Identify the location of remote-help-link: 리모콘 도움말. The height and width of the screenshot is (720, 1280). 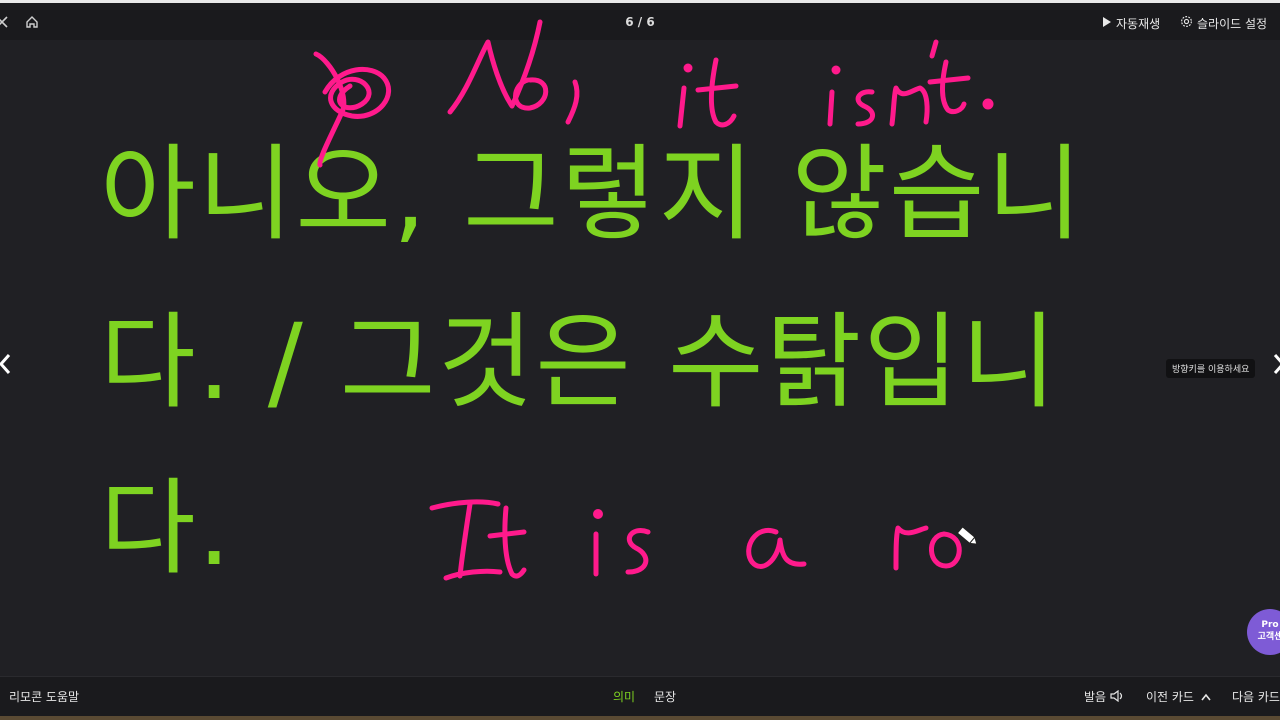
(44, 696).